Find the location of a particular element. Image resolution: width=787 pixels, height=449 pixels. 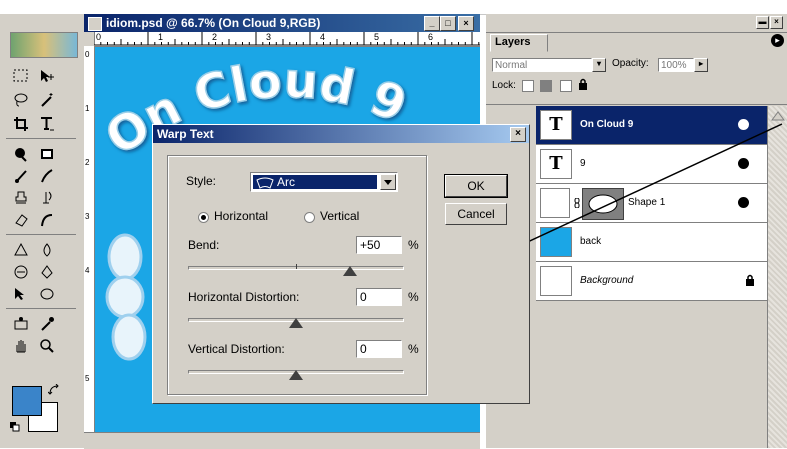

crop-tool-icon is located at coordinates (21, 124).